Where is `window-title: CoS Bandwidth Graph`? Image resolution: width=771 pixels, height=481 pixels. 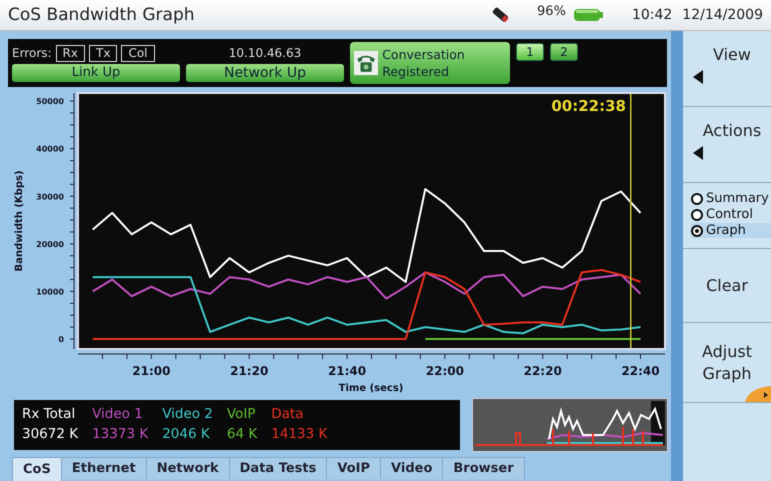
window-title: CoS Bandwidth Graph is located at coordinates (102, 15).